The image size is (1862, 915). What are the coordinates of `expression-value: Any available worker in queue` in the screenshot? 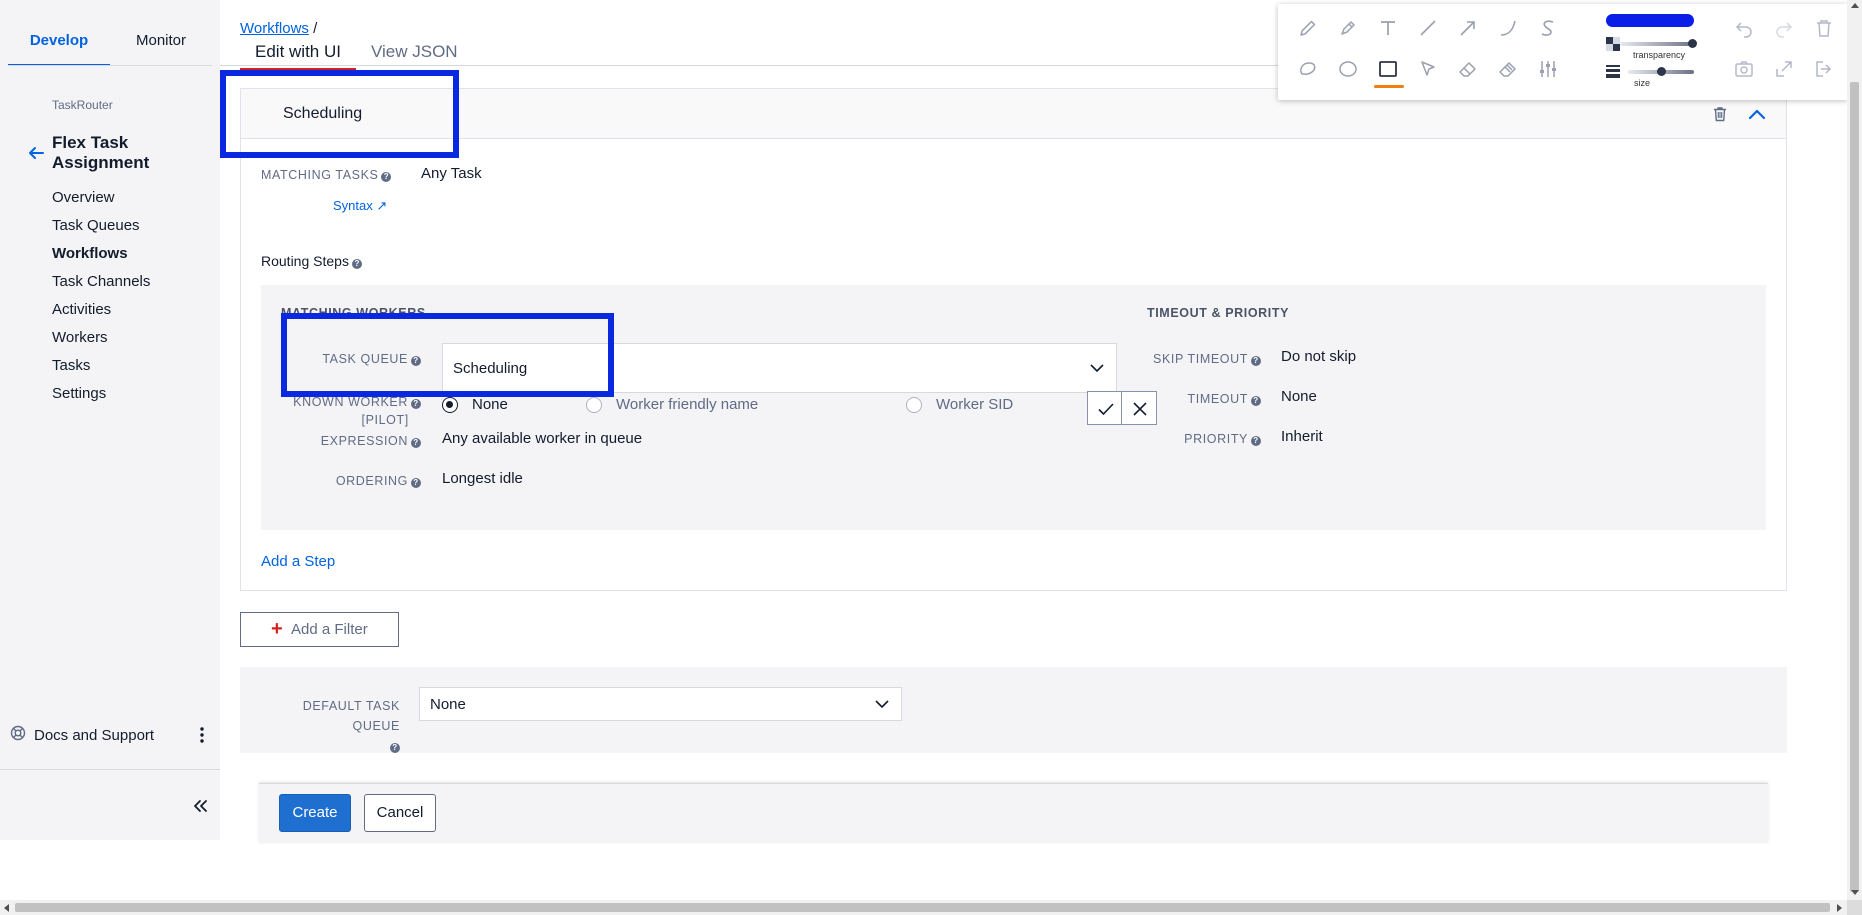 It's located at (542, 438).